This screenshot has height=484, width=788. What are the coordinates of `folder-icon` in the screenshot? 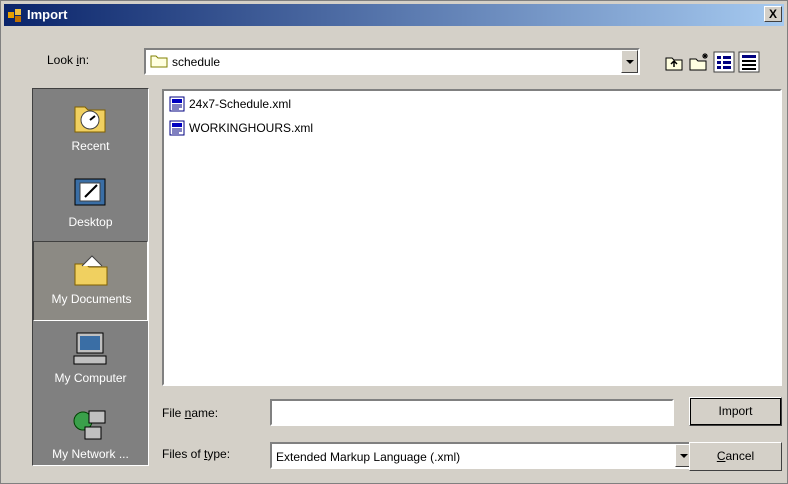 It's located at (159, 61).